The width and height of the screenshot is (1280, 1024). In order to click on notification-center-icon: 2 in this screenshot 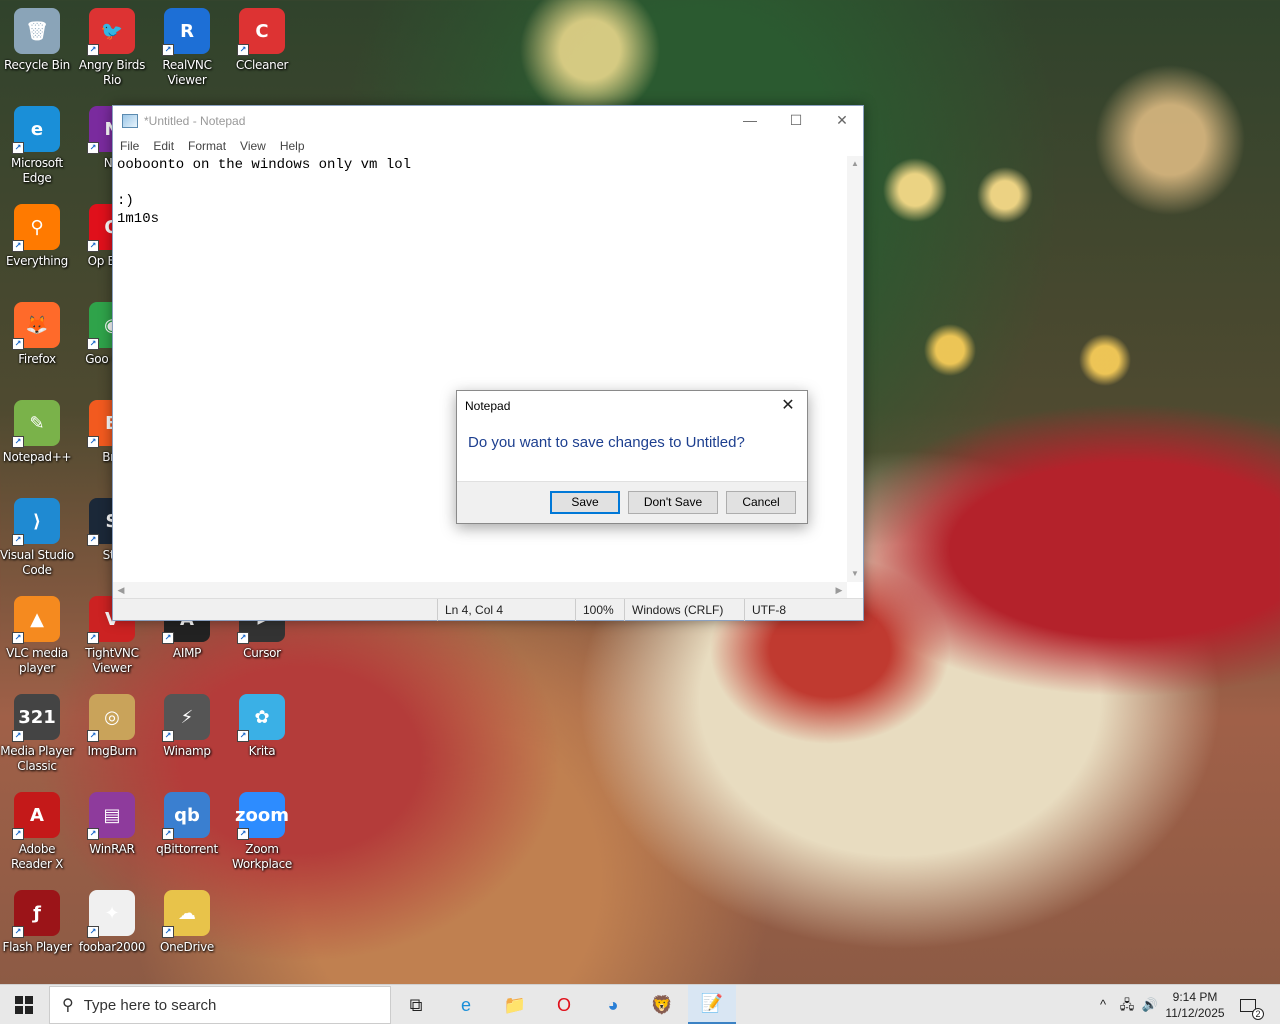, I will do `click(1250, 1004)`.